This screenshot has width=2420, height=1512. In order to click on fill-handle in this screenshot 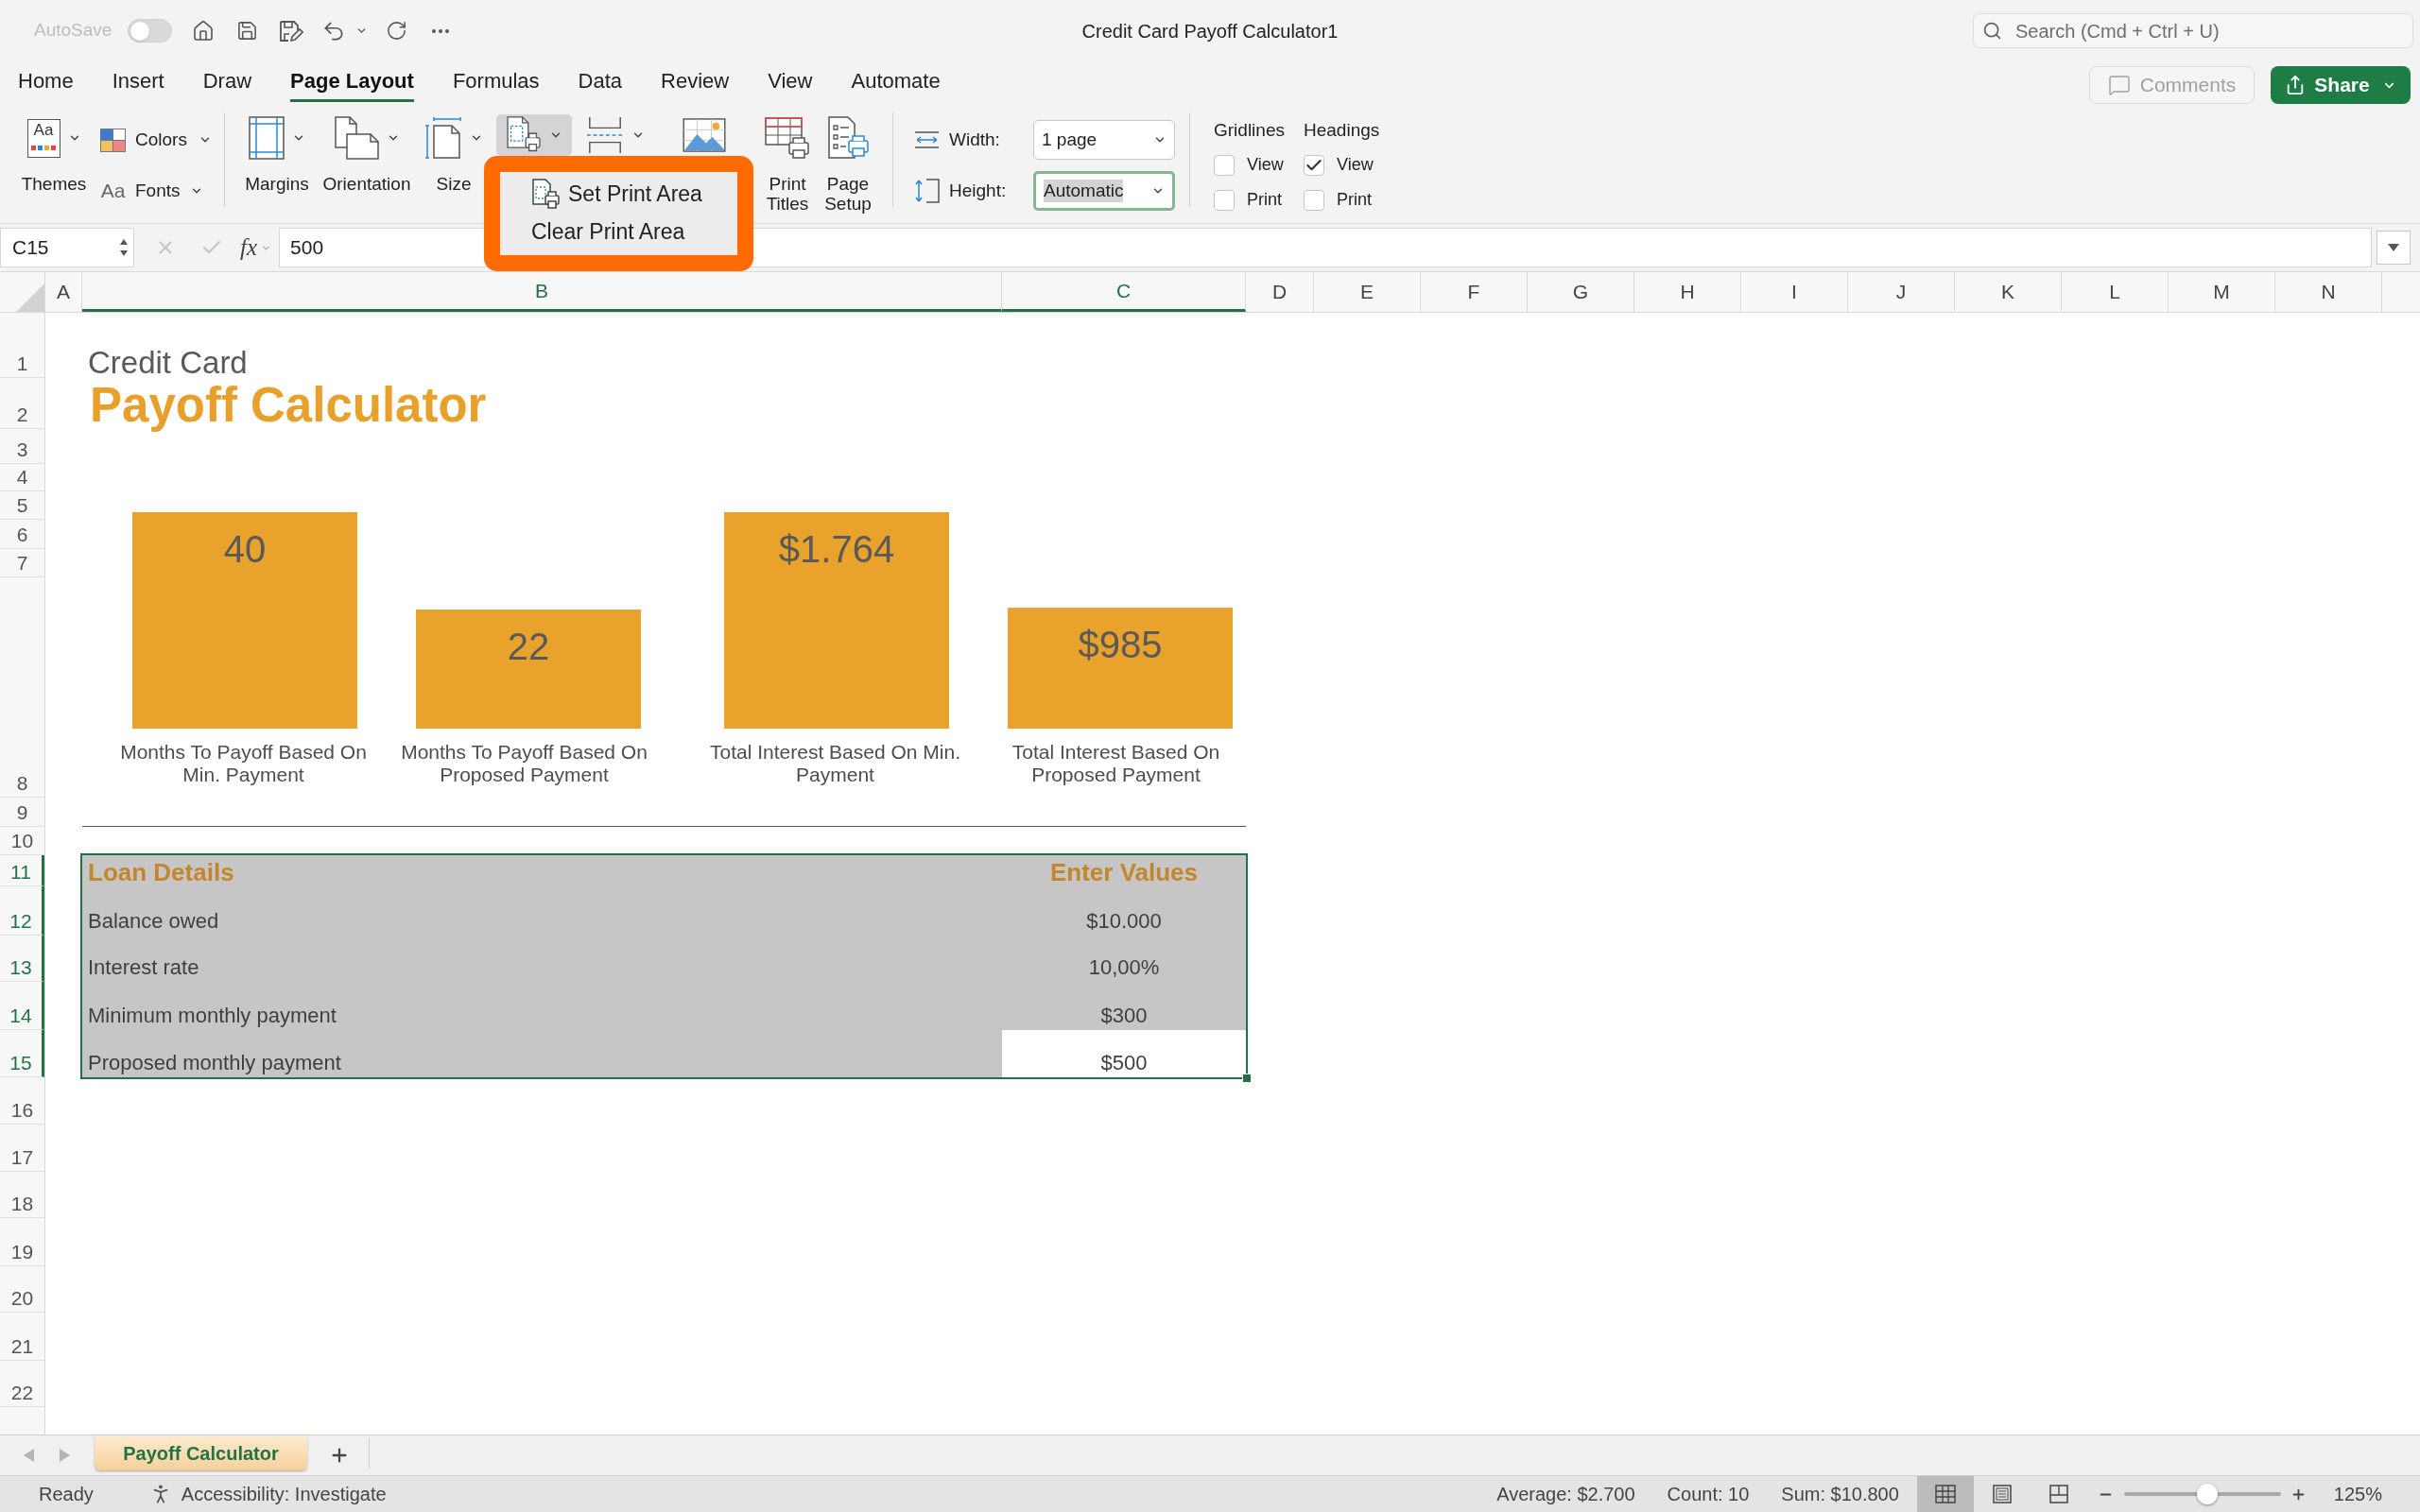, I will do `click(1247, 1078)`.